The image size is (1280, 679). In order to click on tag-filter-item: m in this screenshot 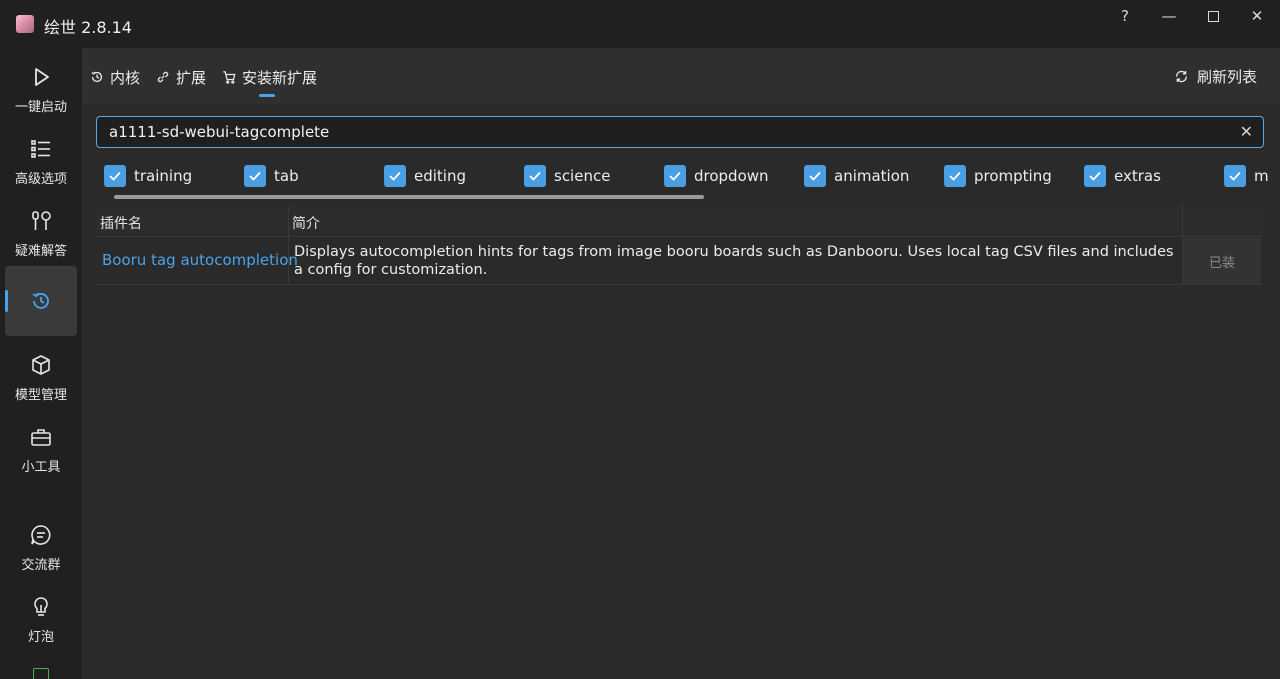, I will do `click(1246, 176)`.